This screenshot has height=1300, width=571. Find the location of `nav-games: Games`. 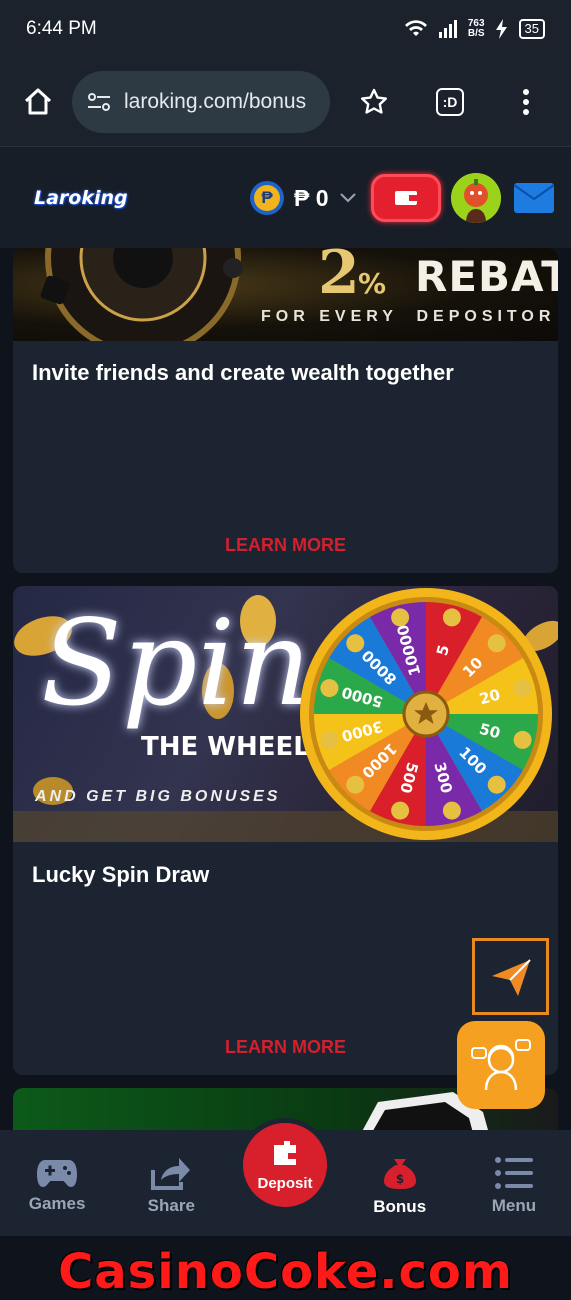

nav-games: Games is located at coordinates (57, 1183).